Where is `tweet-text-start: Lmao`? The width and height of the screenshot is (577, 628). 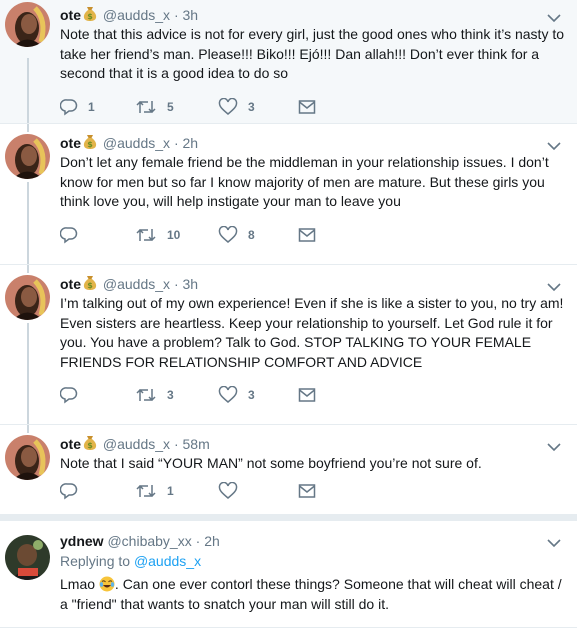
tweet-text-start: Lmao is located at coordinates (79, 584).